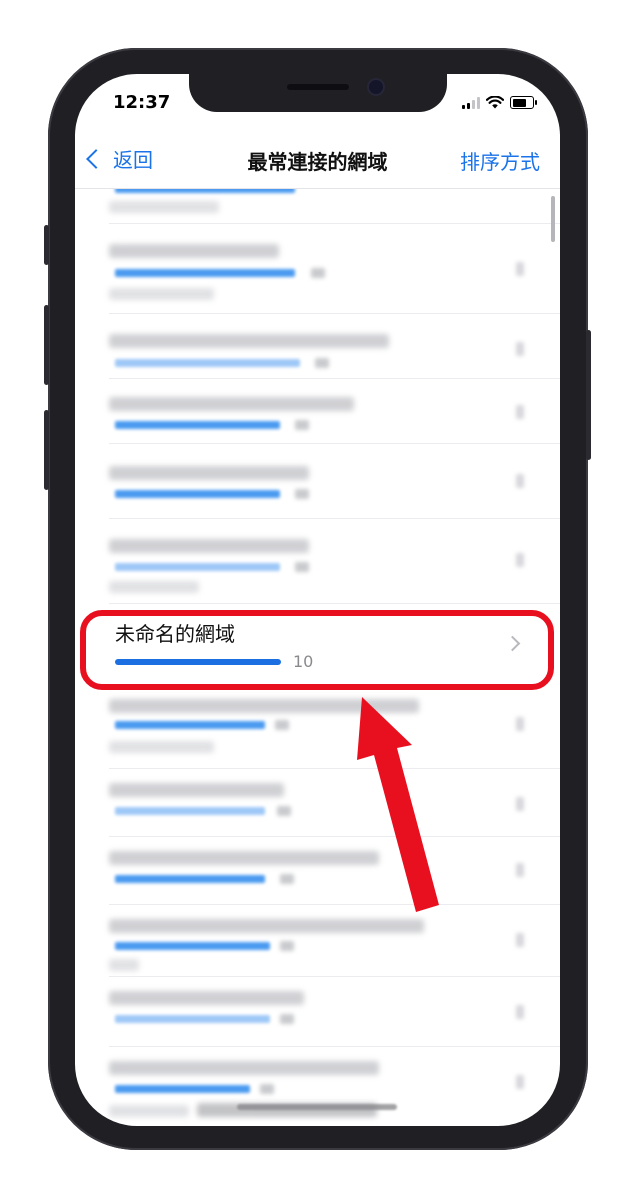 The height and width of the screenshot is (1200, 635). Describe the element at coordinates (46, 345) in the screenshot. I see `volume-up-button` at that location.